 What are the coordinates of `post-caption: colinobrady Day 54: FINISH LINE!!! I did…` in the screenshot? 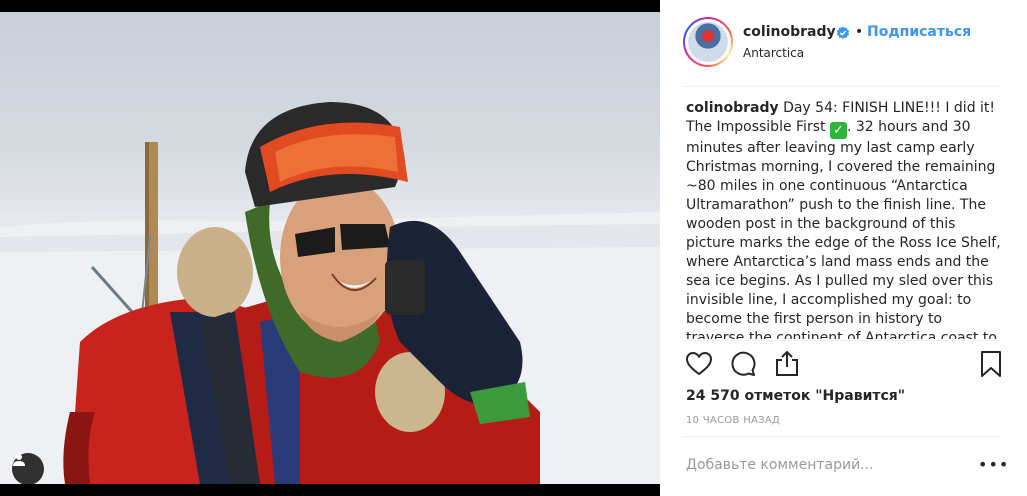 It's located at (845, 219).